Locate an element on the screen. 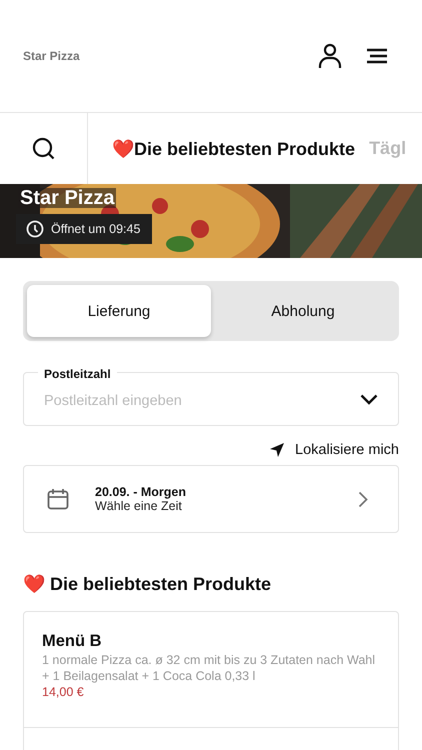  date-subtitle: Wähle eine Zeit is located at coordinates (139, 506).